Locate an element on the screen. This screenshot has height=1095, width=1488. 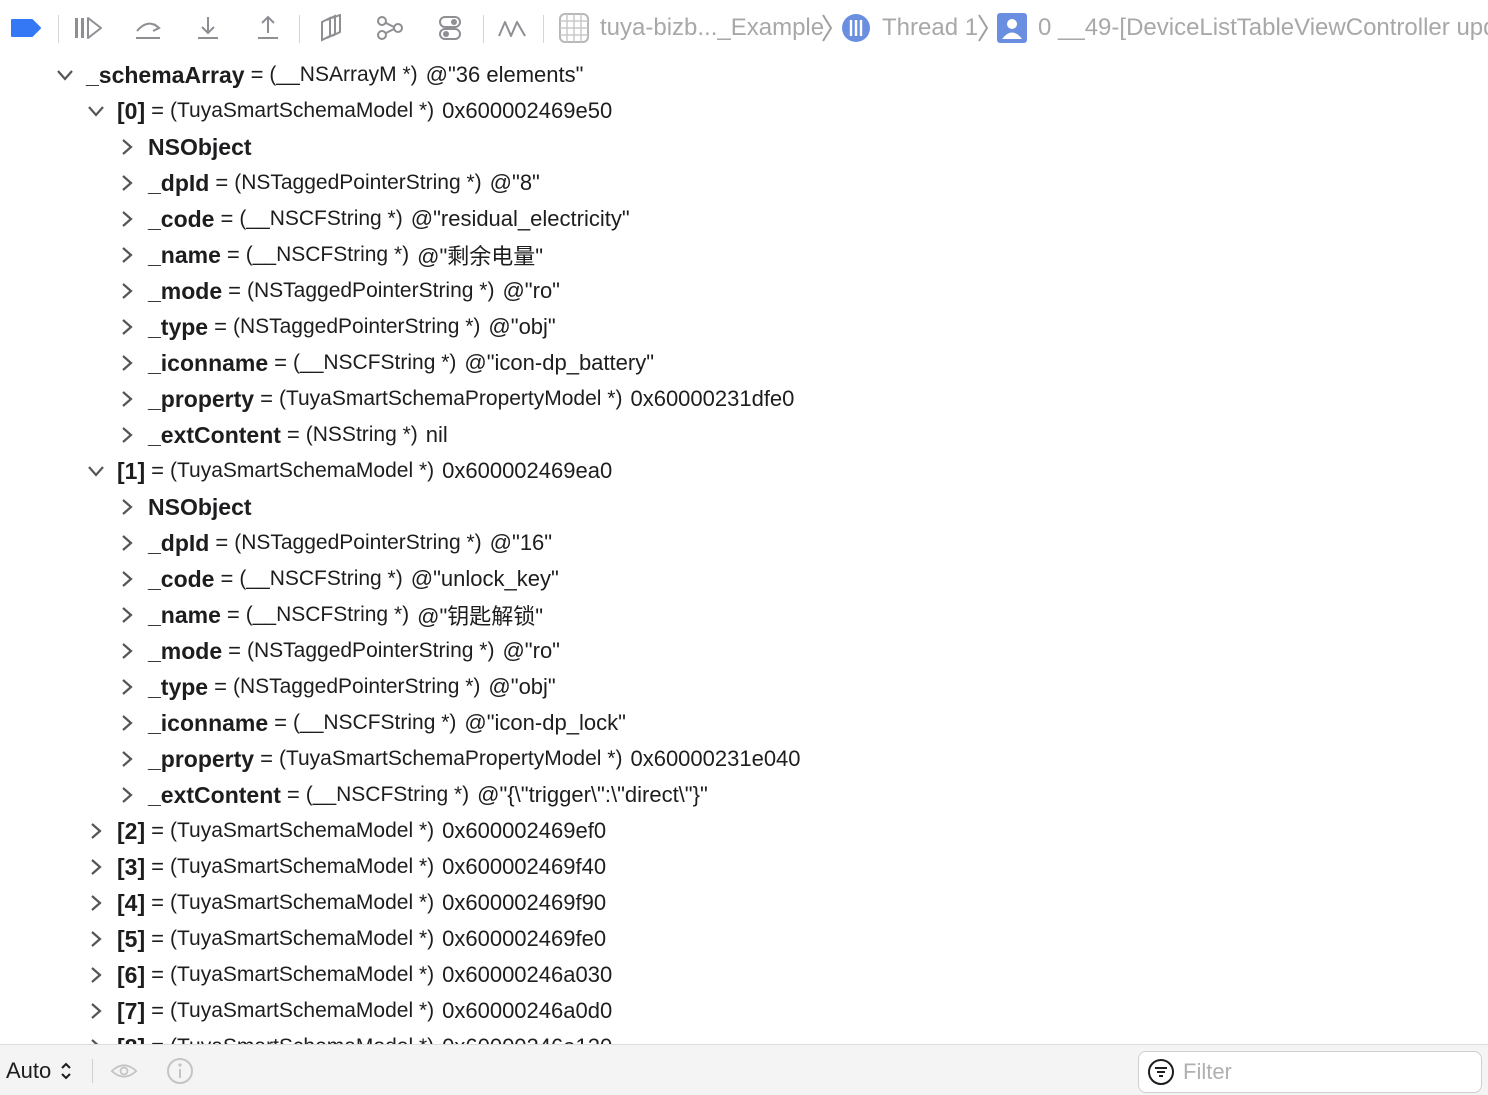
variable-row: _name = (__NSCFString *) @"剩余电量" is located at coordinates (744, 255).